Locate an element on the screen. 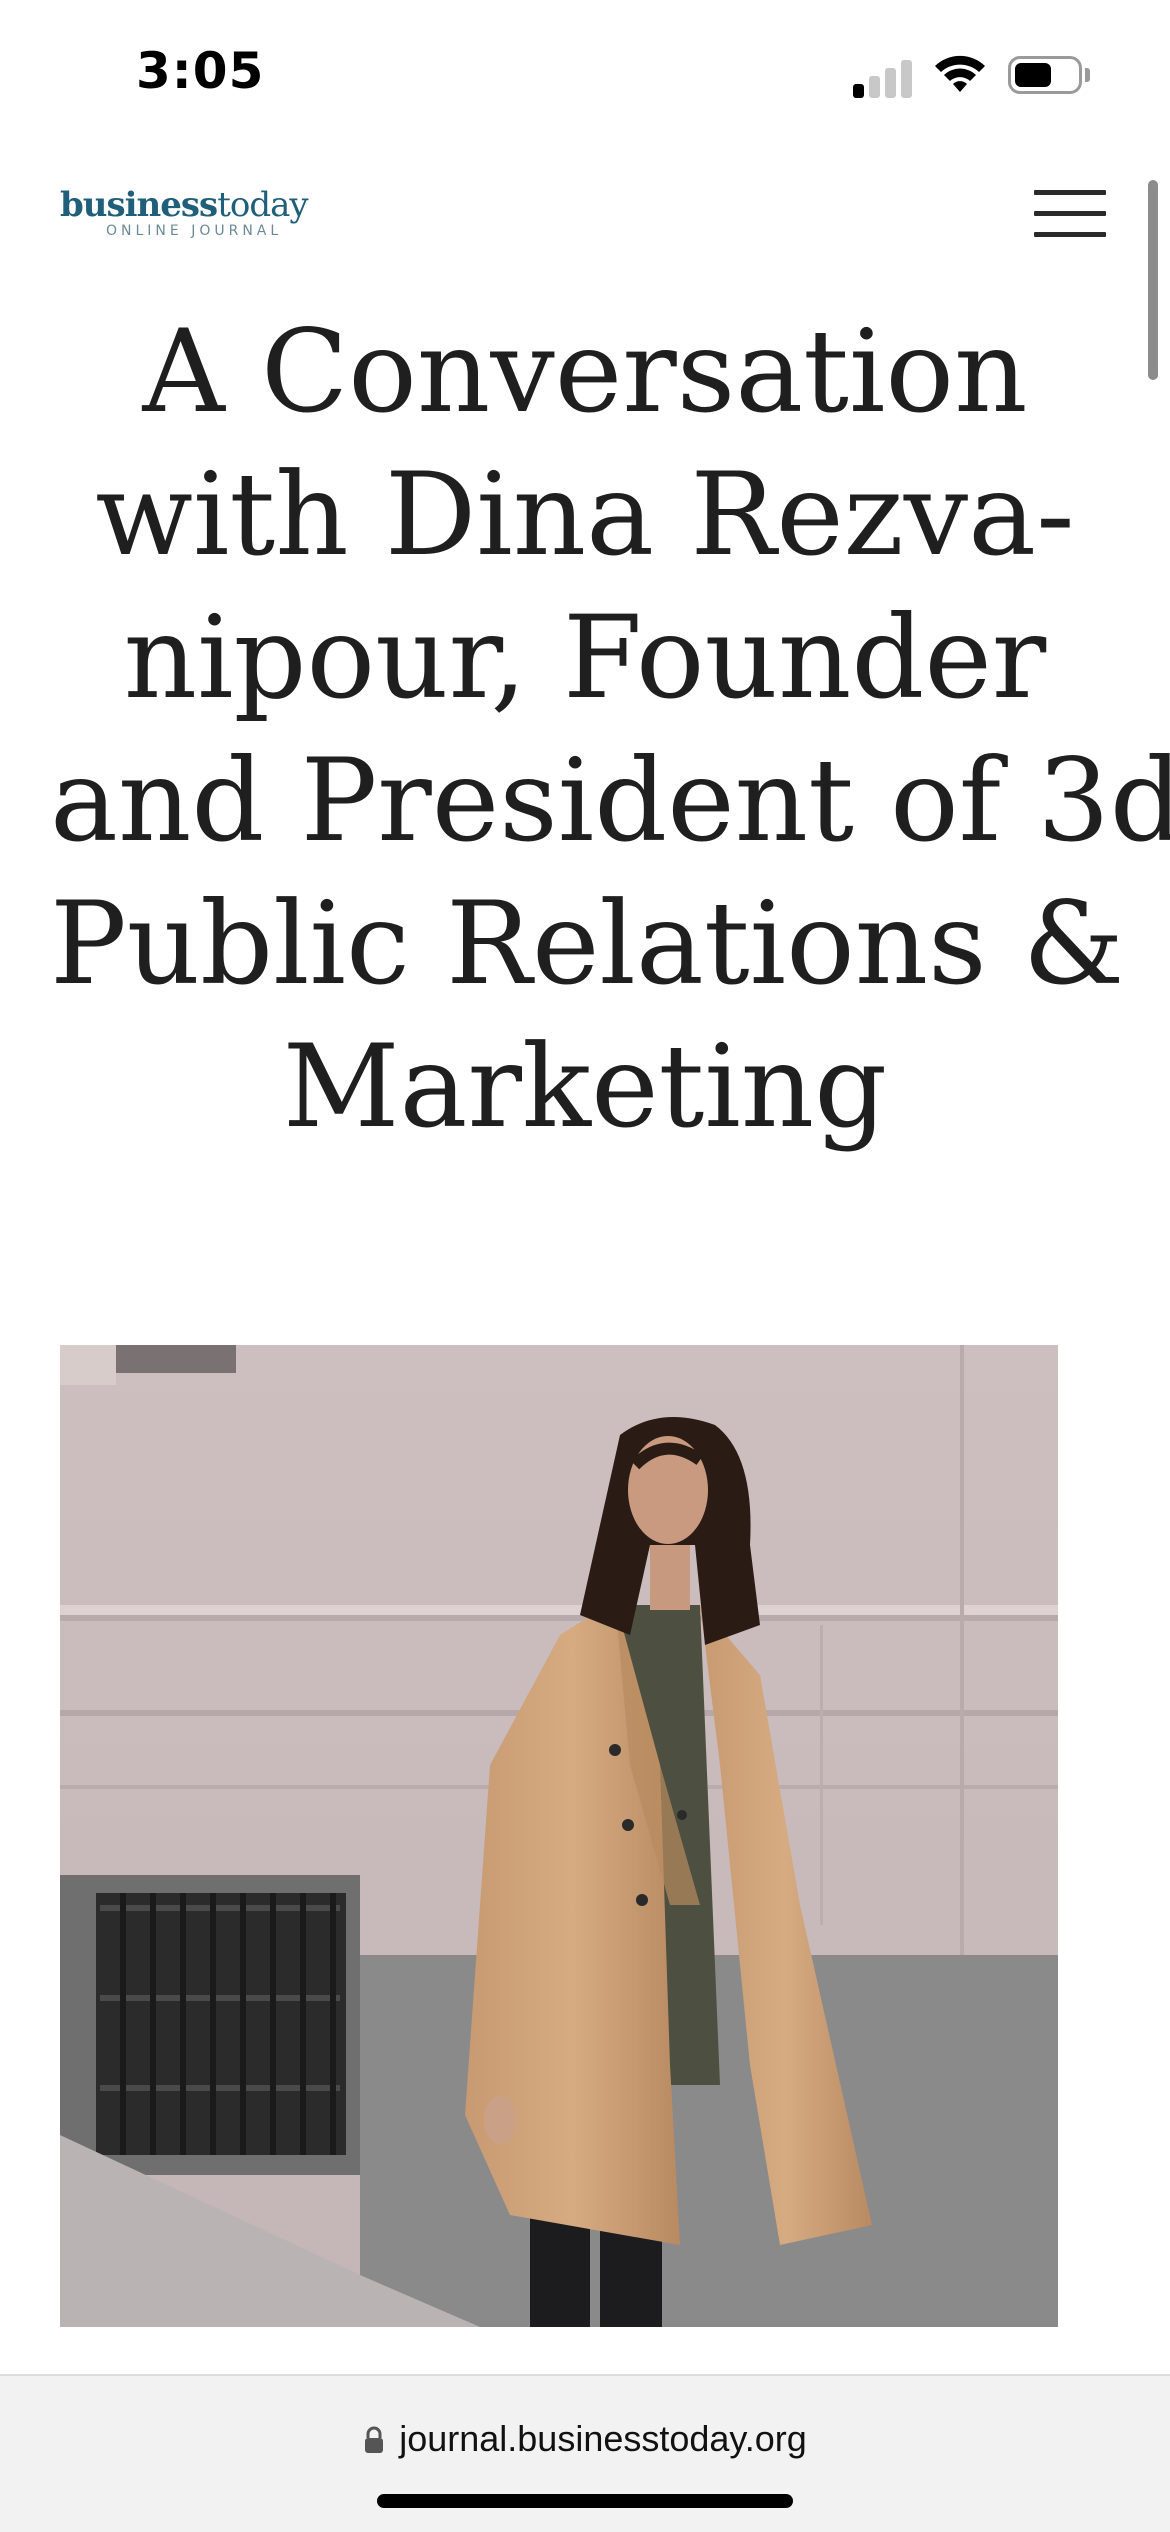  hamburger-menu-icon is located at coordinates (1072, 214).